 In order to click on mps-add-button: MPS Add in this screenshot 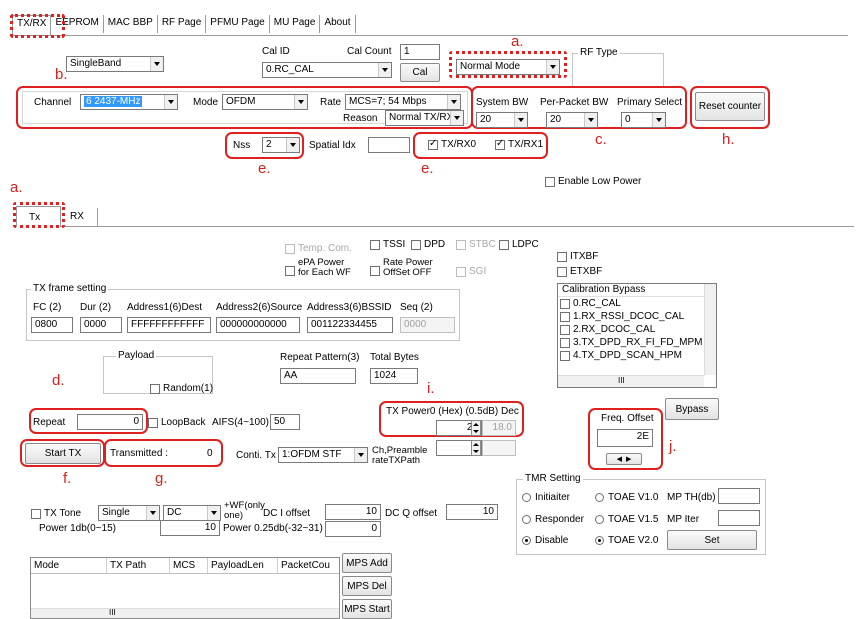, I will do `click(367, 563)`.